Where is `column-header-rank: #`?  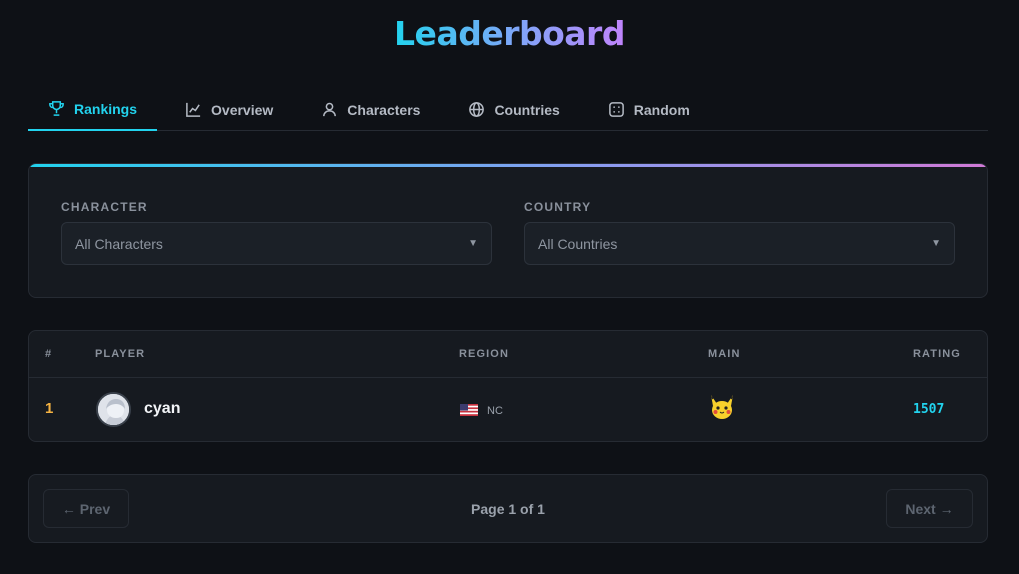
column-header-rank: # is located at coordinates (49, 354).